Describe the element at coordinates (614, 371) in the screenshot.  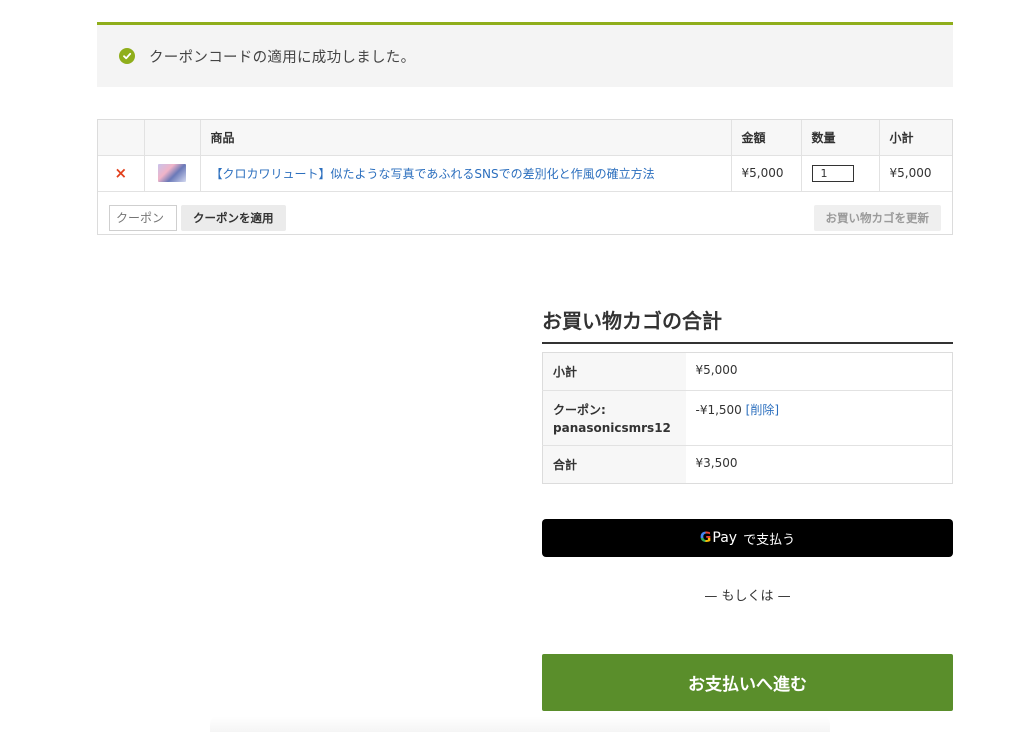
I see `subtotal-label: 小計` at that location.